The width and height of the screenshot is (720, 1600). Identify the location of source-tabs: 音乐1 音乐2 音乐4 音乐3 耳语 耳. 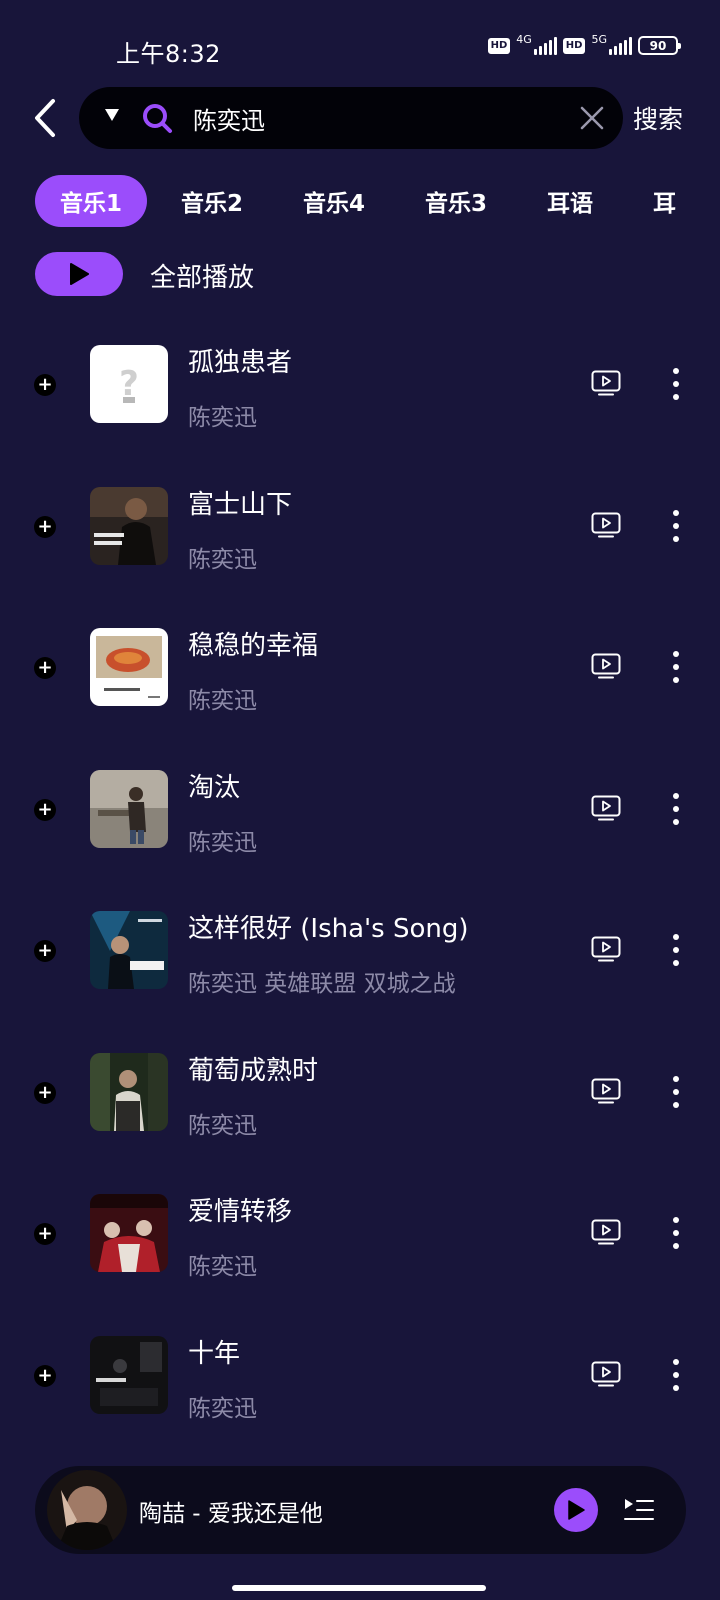
(368, 201).